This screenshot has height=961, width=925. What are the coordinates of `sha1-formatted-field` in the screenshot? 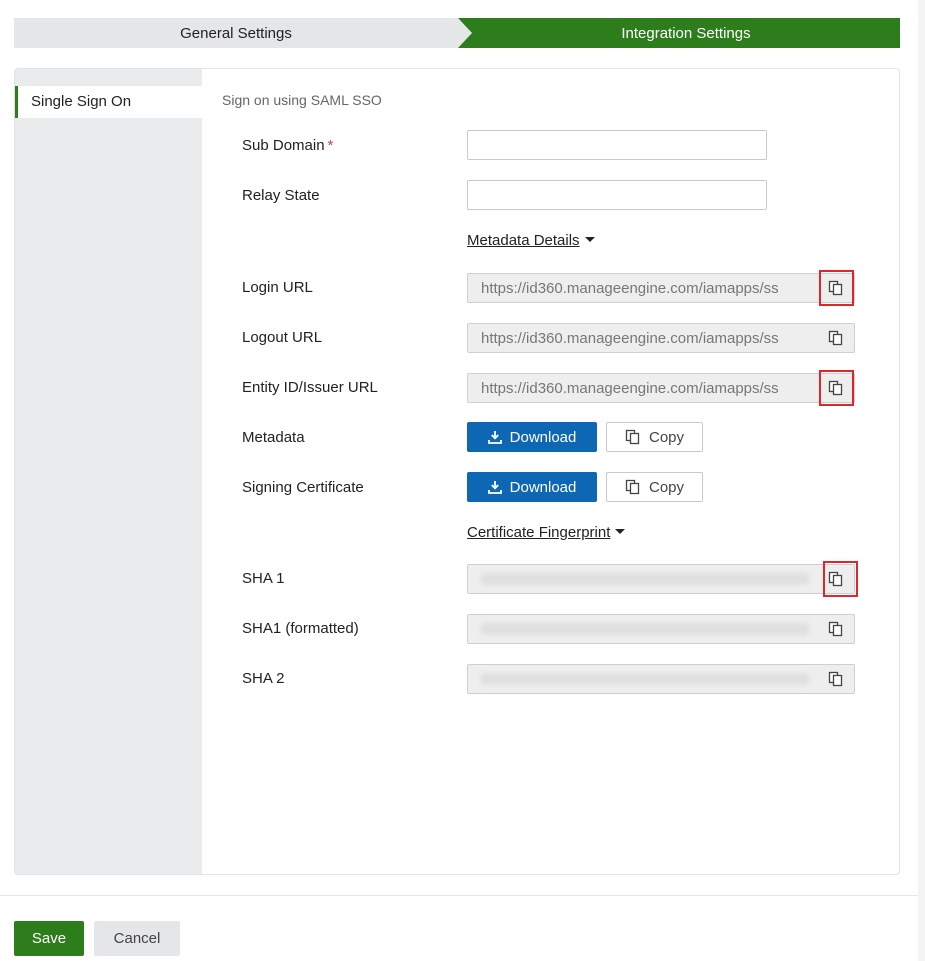 It's located at (661, 629).